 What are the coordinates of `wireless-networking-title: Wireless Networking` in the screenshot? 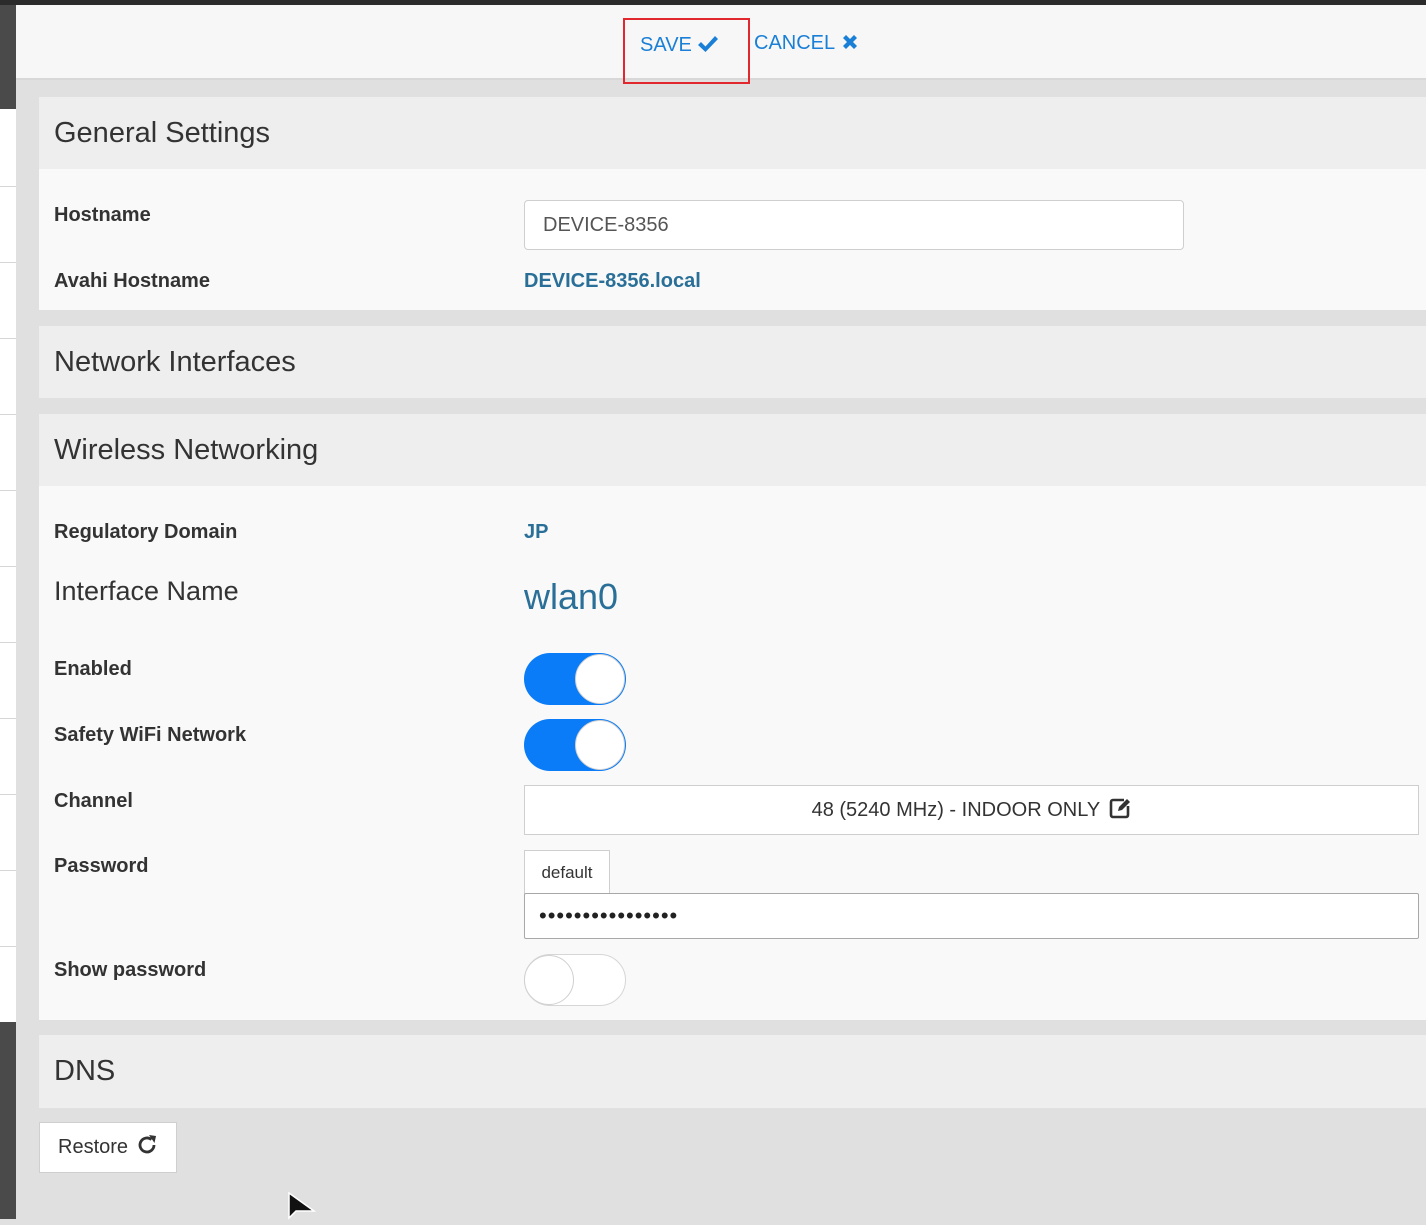 It's located at (186, 450).